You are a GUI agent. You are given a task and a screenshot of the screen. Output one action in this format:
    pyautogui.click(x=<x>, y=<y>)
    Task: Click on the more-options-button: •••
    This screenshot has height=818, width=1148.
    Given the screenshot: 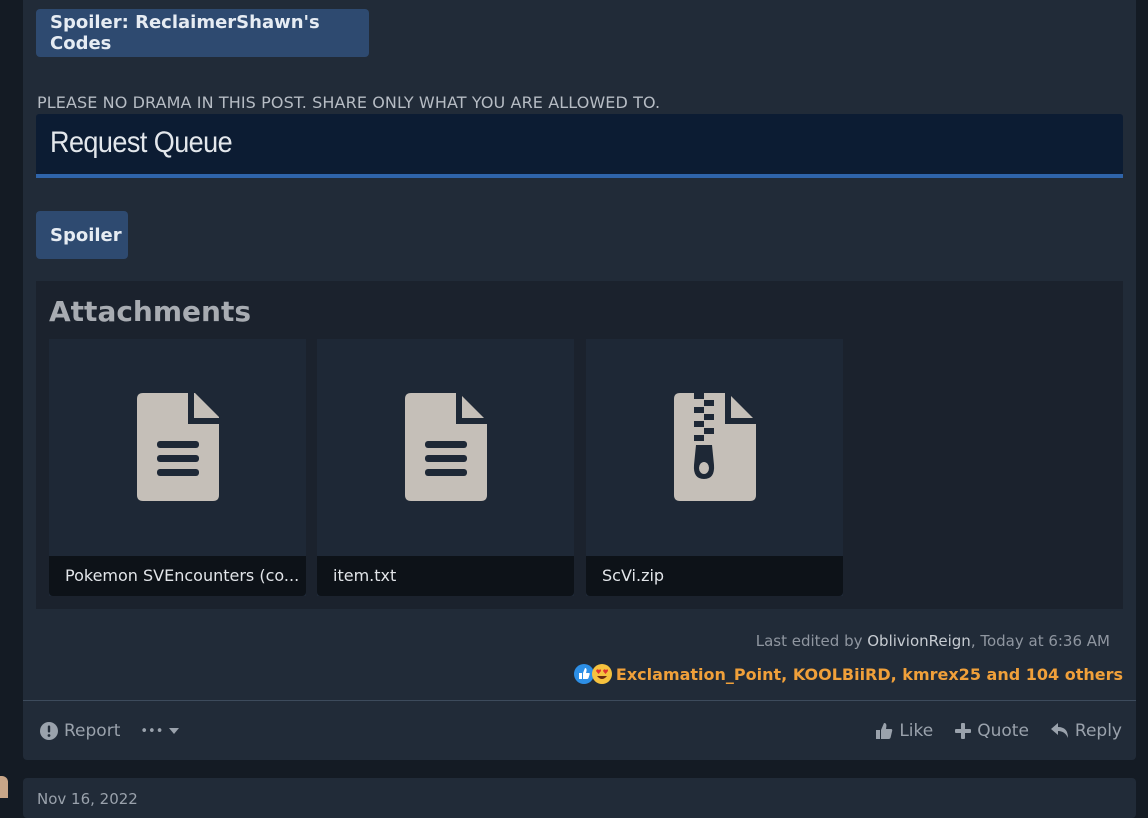 What is the action you would take?
    pyautogui.click(x=160, y=731)
    